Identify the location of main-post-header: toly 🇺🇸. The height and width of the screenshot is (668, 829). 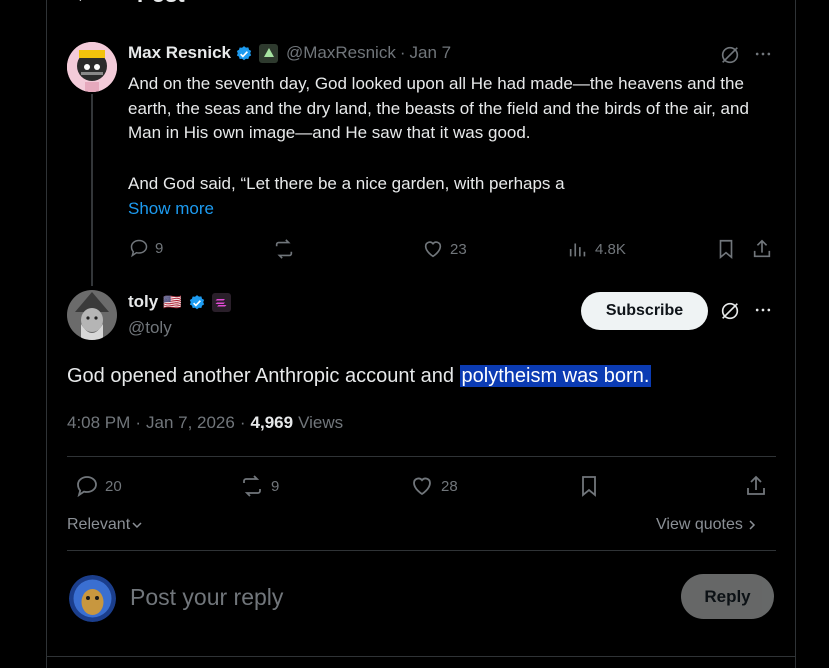
(179, 302).